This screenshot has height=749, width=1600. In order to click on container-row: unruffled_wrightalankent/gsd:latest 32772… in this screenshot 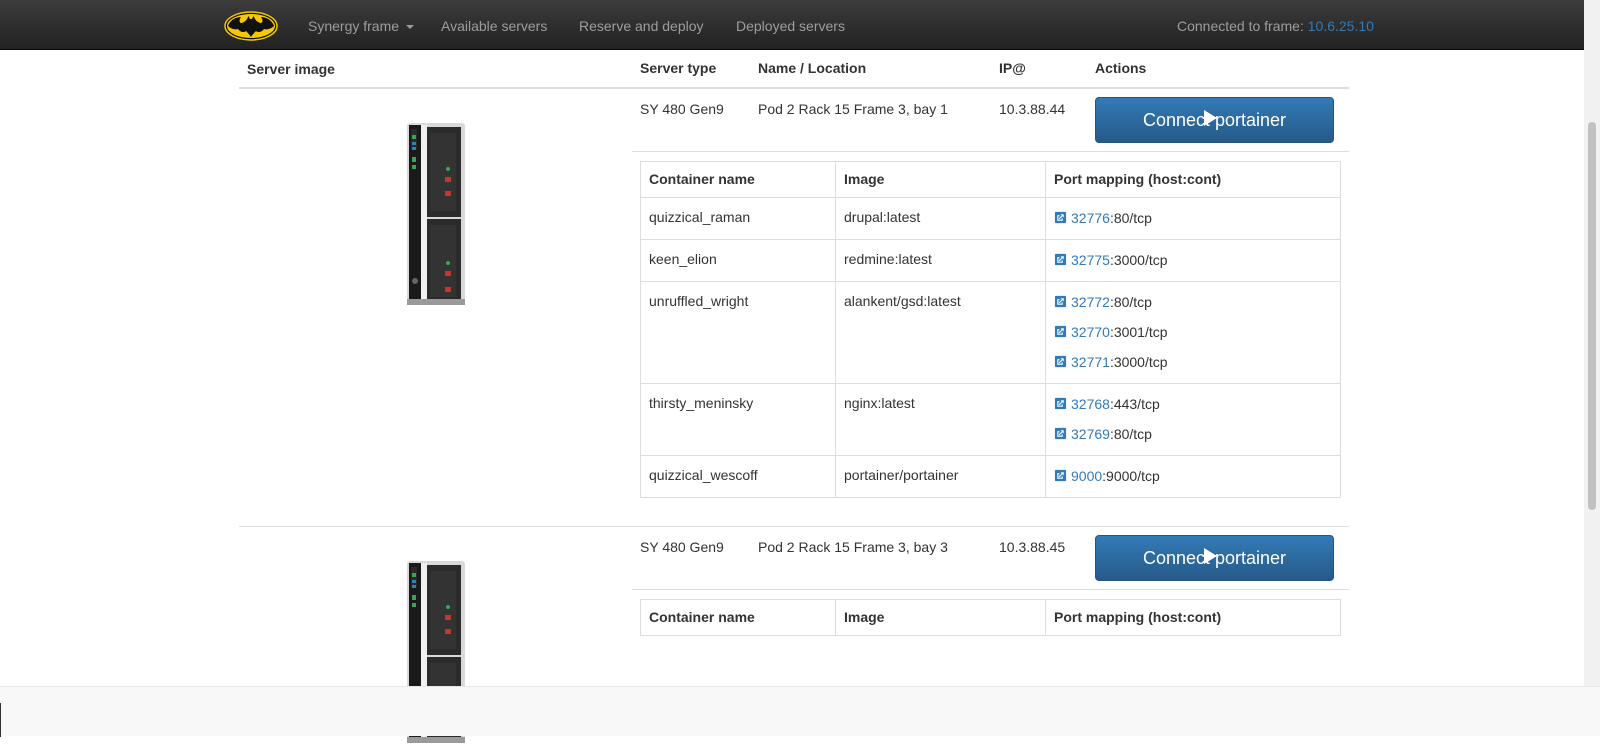, I will do `click(991, 333)`.